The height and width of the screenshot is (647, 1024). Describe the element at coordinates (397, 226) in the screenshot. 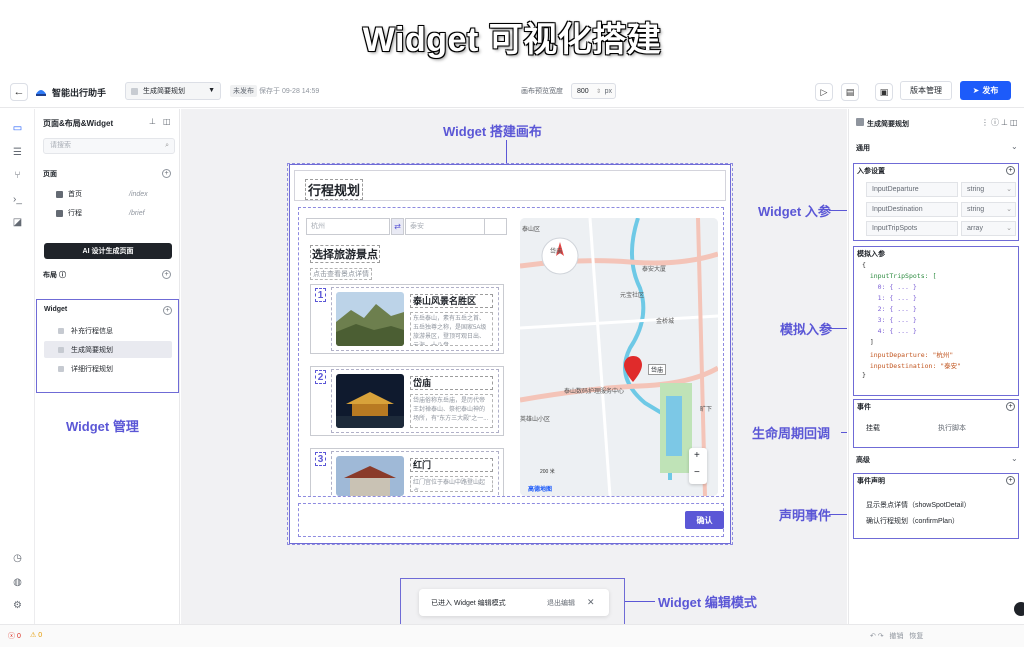

I see `swap-icon: ⇄` at that location.